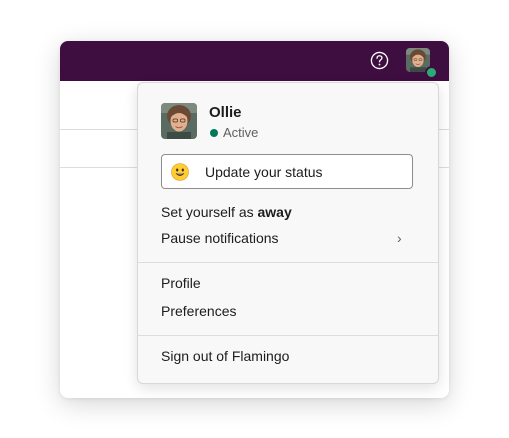 This screenshot has width=509, height=438. Describe the element at coordinates (214, 133) in the screenshot. I see `active-status-dot` at that location.